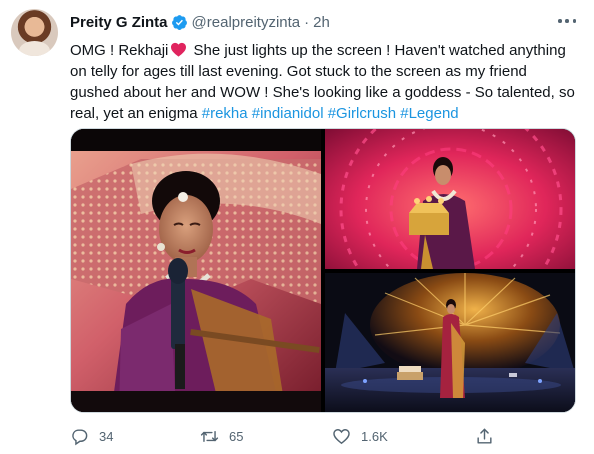 Image resolution: width=594 pixels, height=454 pixels. I want to click on hashtag-link: #rekha, so click(225, 113).